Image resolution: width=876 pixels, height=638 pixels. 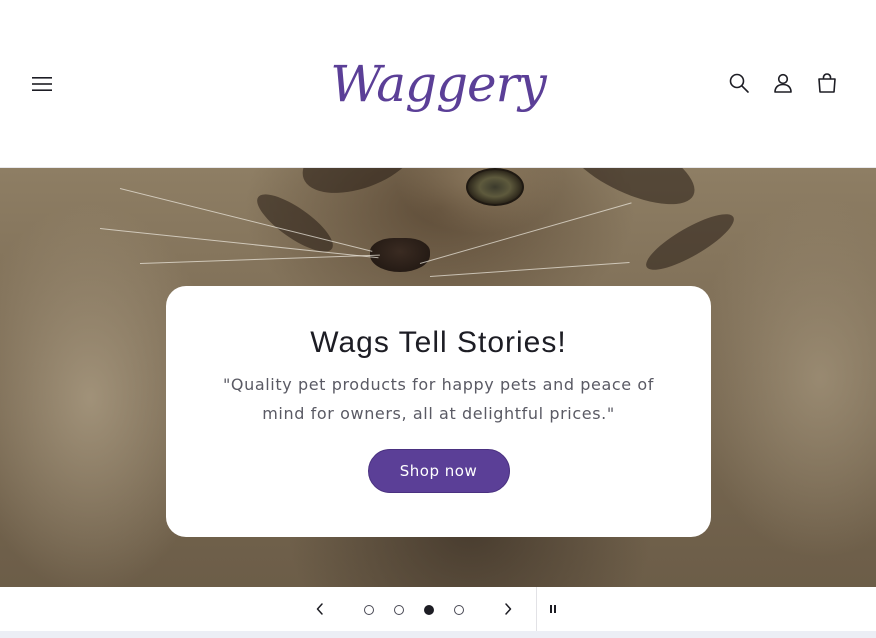 I want to click on shopping-bag-icon, so click(x=827, y=83).